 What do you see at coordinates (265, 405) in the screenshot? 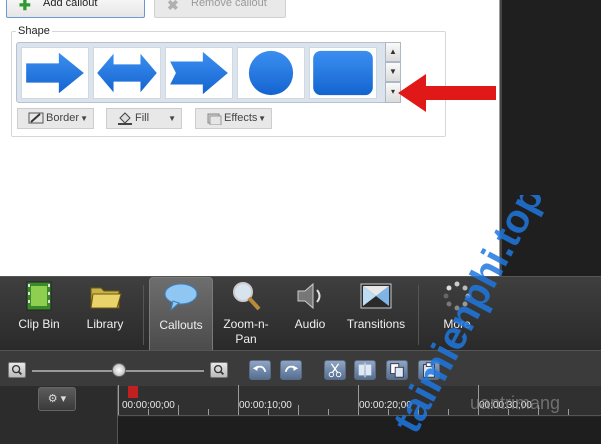
I see `time-label: 00:00:10;00` at bounding box center [265, 405].